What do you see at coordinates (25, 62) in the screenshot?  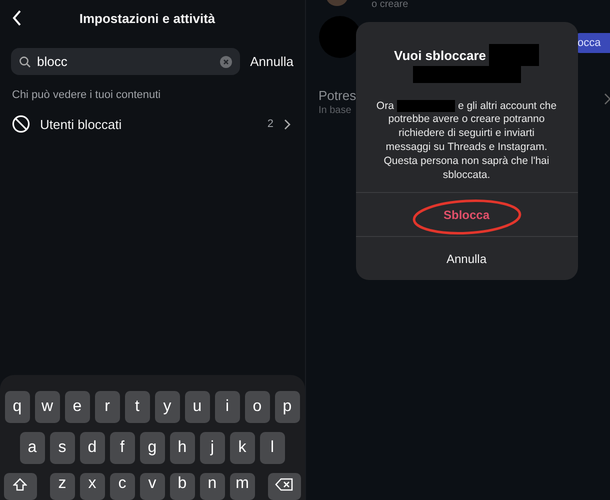 I see `search-icon` at bounding box center [25, 62].